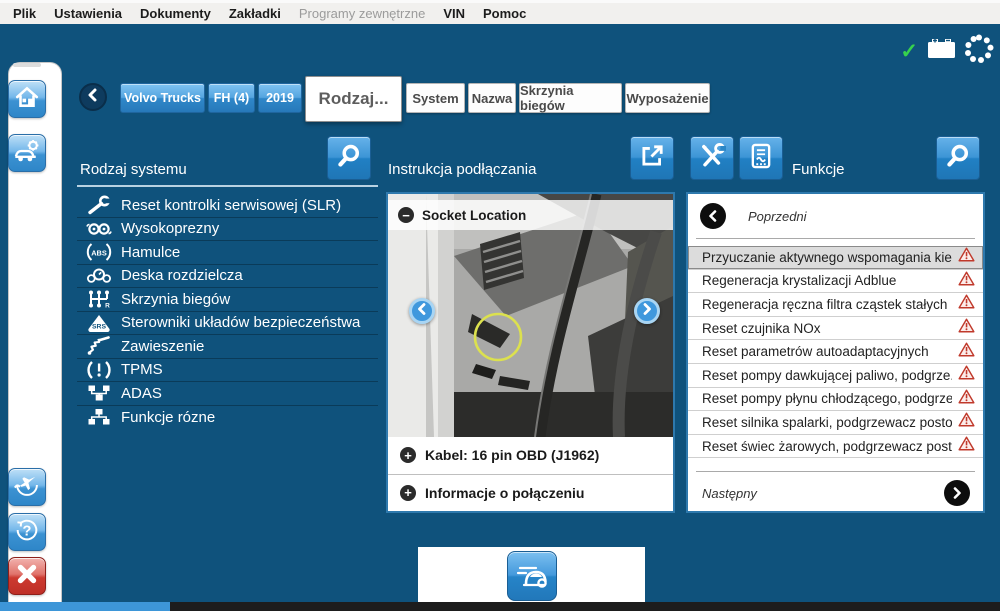  Describe the element at coordinates (280, 98) in the screenshot. I see `crumb-year-button: 2019` at that location.